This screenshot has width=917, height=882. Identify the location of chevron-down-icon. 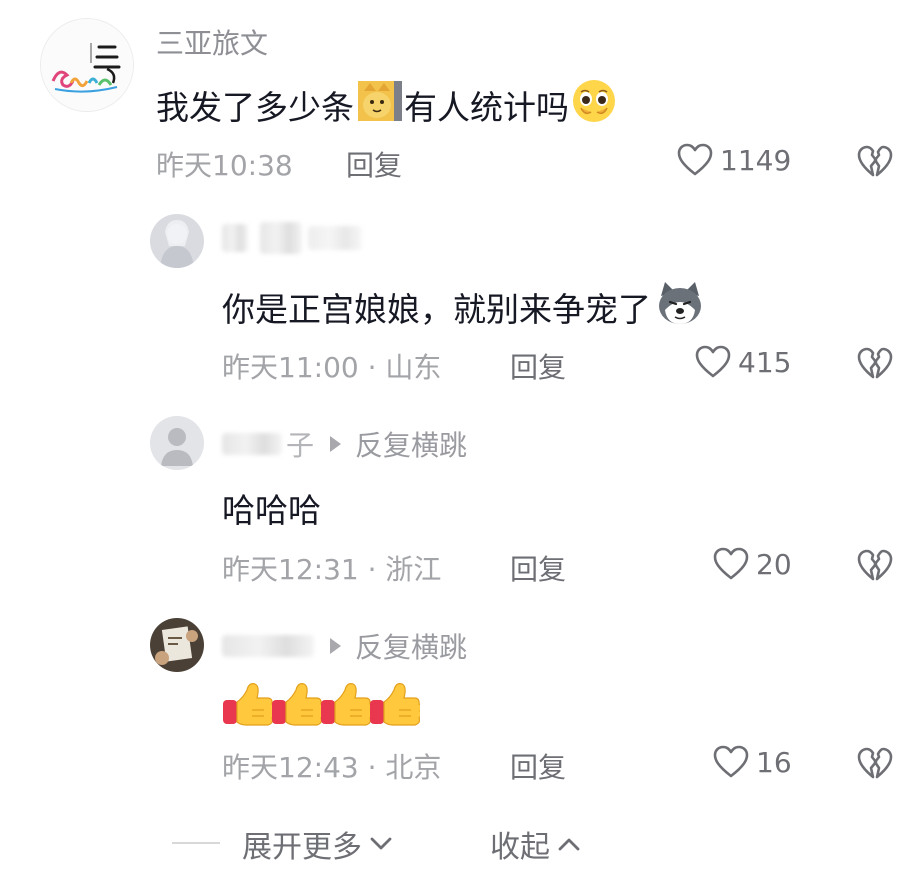
(381, 843).